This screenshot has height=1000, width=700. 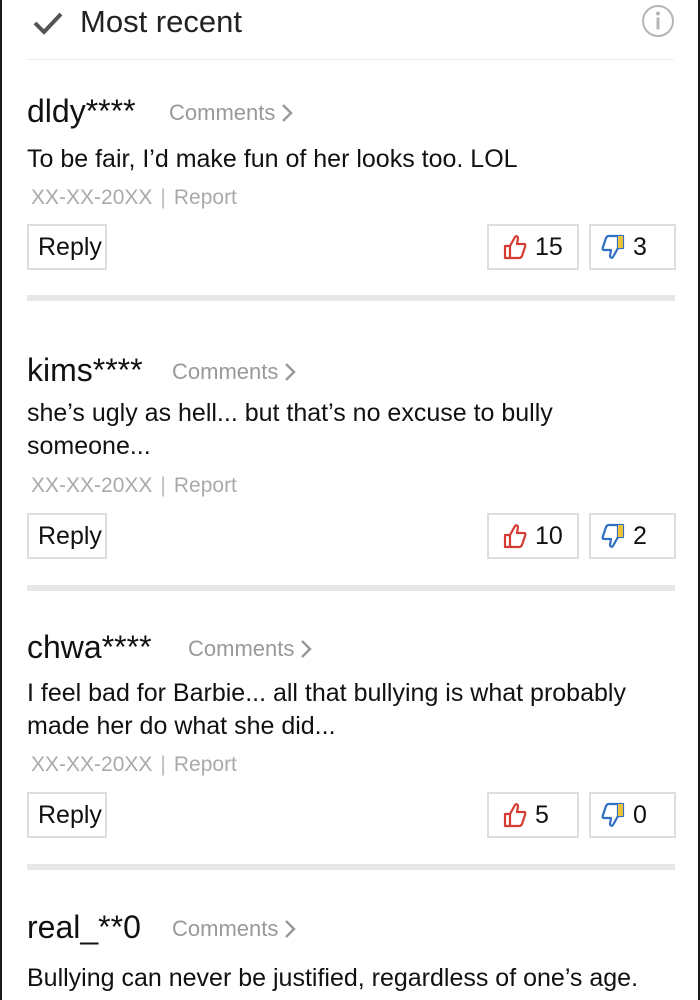 I want to click on comment-username: real_**0, so click(x=84, y=927).